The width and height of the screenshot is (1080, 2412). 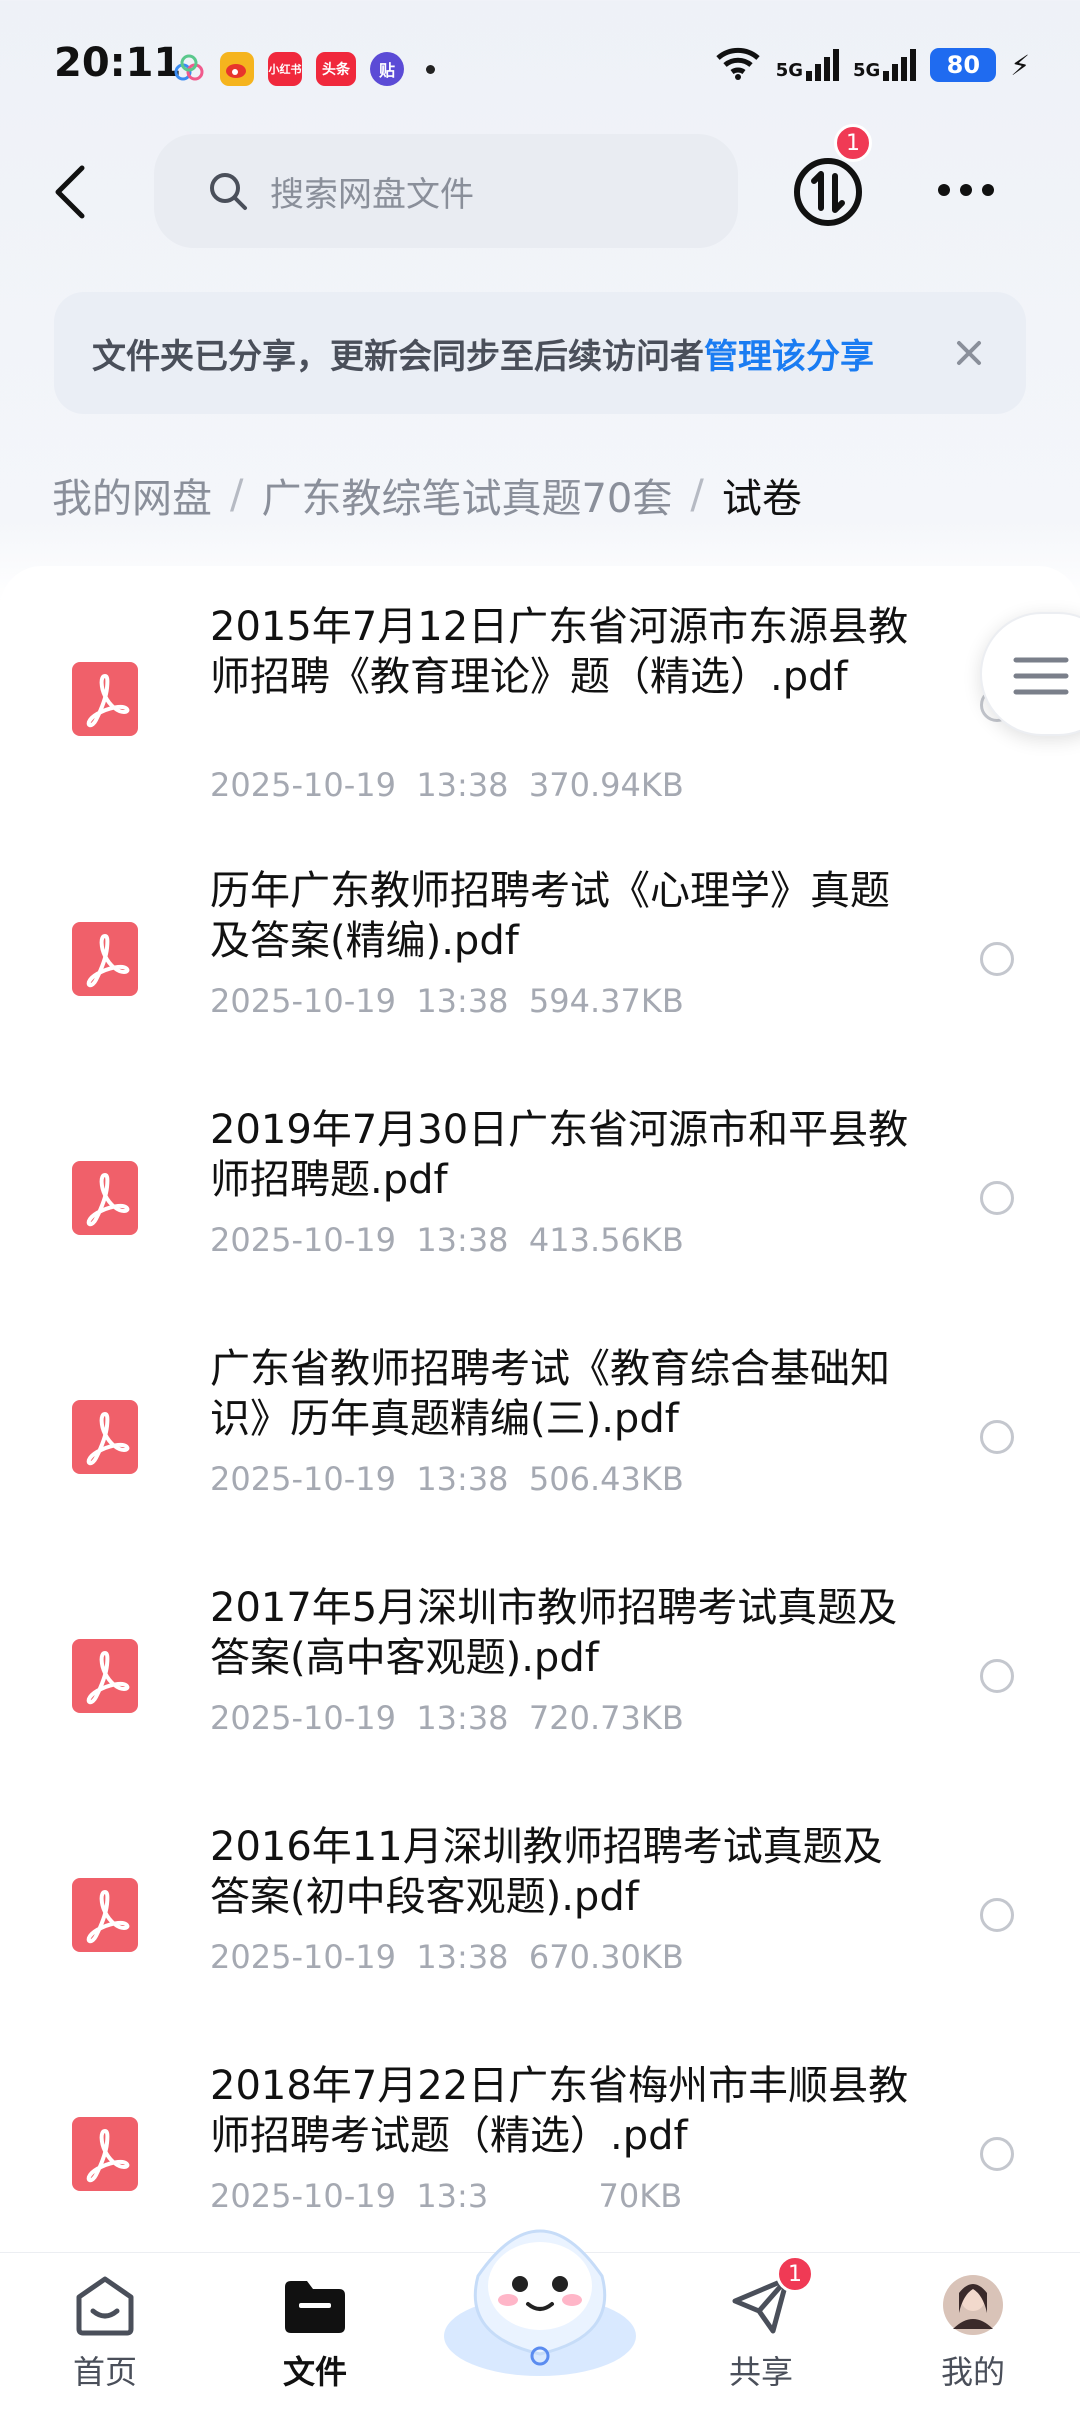 I want to click on nav-me: 我的, so click(x=973, y=2333).